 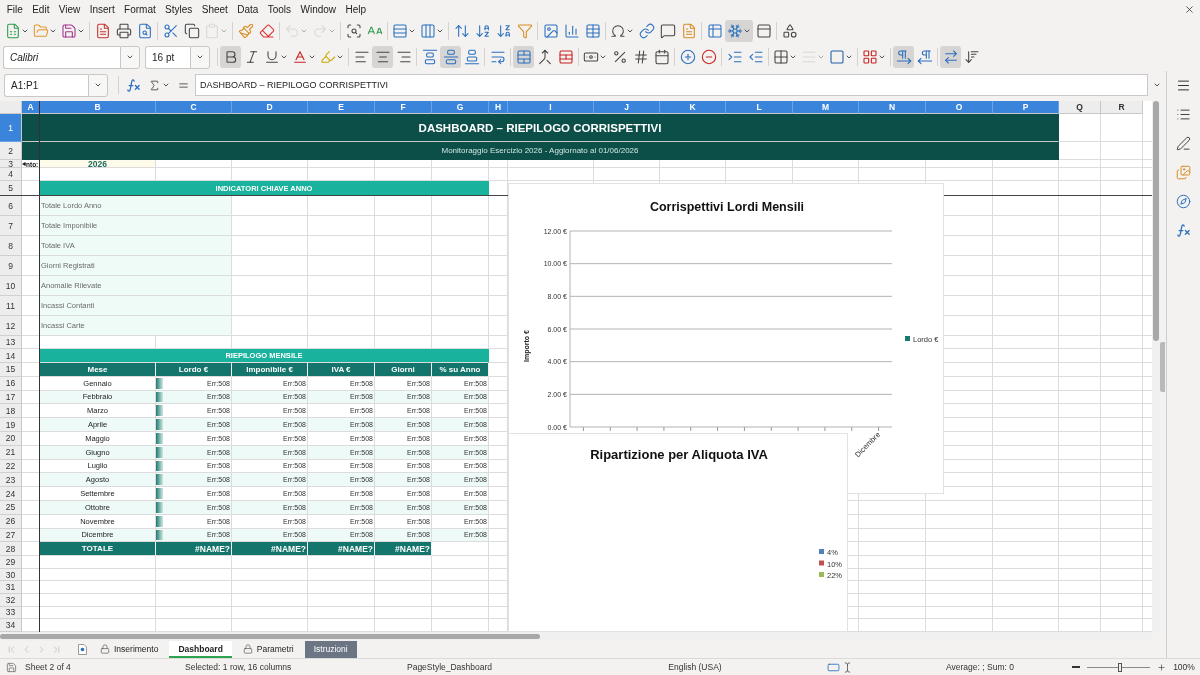 What do you see at coordinates (179, 9) in the screenshot?
I see `menu-item: Styles` at bounding box center [179, 9].